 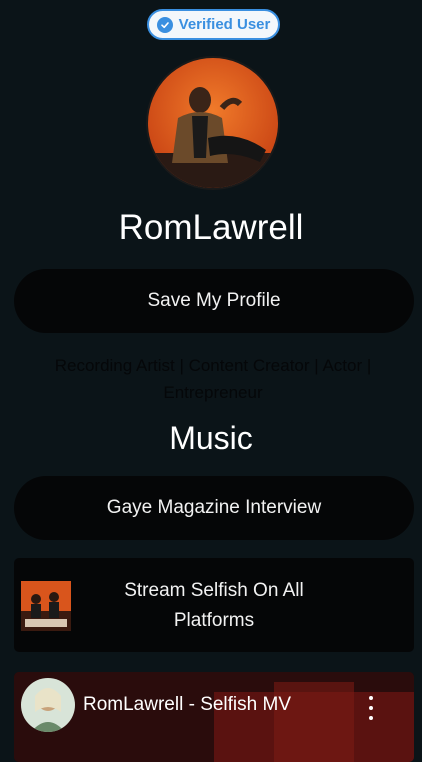 I want to click on album-art-thumbnail, so click(x=46, y=606).